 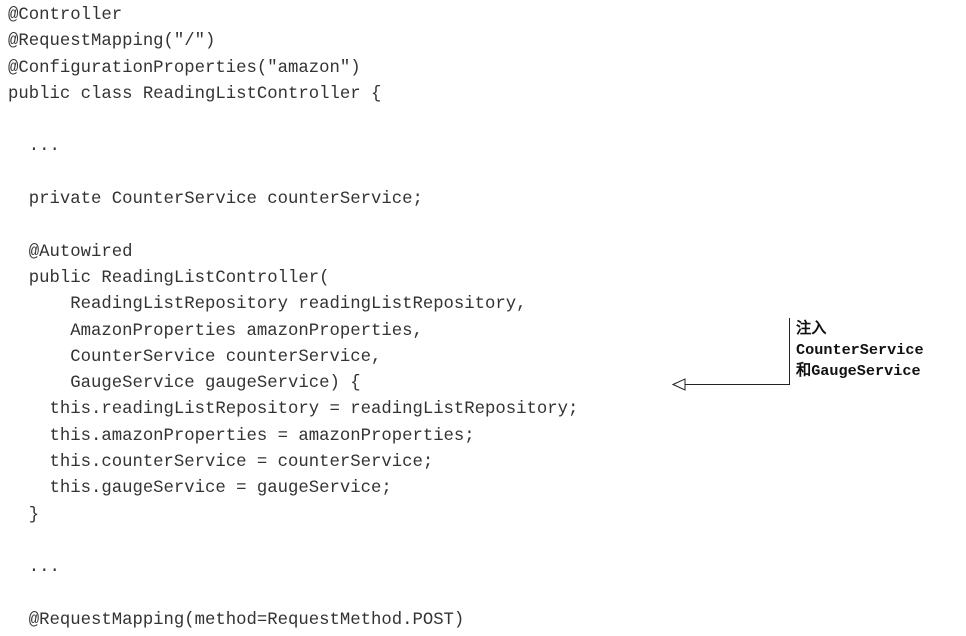 What do you see at coordinates (811, 329) in the screenshot?
I see `annotation-line: 注入` at bounding box center [811, 329].